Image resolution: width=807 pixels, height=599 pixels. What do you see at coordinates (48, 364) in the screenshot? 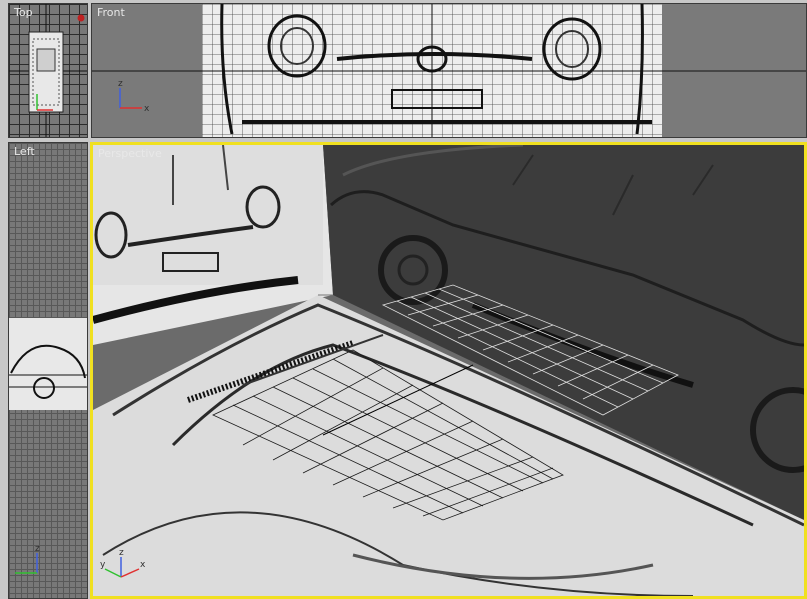
I see `left-view-scene` at bounding box center [48, 364].